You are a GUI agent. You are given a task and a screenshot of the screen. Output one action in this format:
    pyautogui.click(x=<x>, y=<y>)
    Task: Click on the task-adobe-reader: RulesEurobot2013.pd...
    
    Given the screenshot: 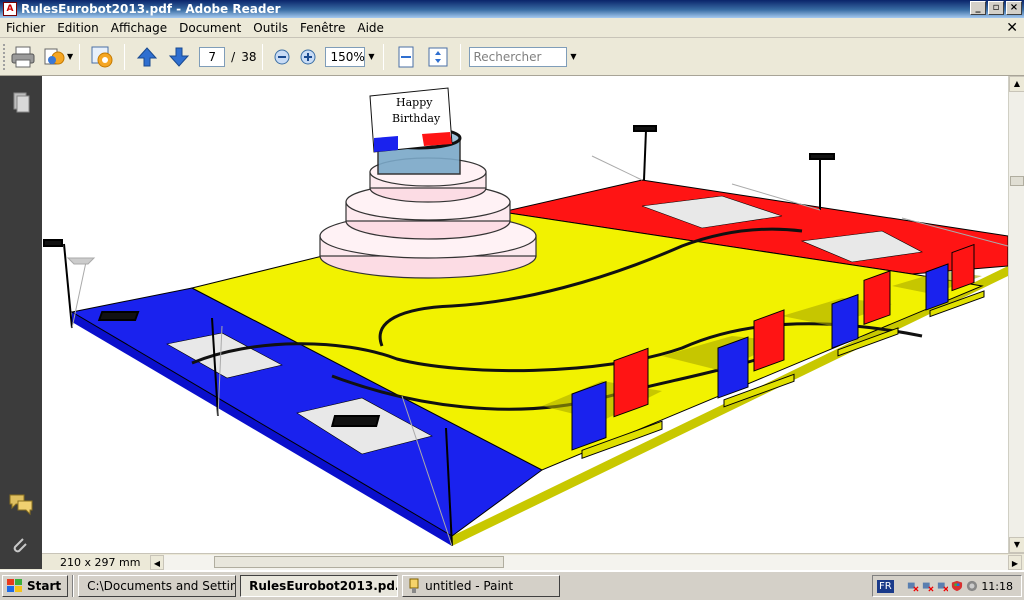 What is the action you would take?
    pyautogui.click(x=319, y=586)
    